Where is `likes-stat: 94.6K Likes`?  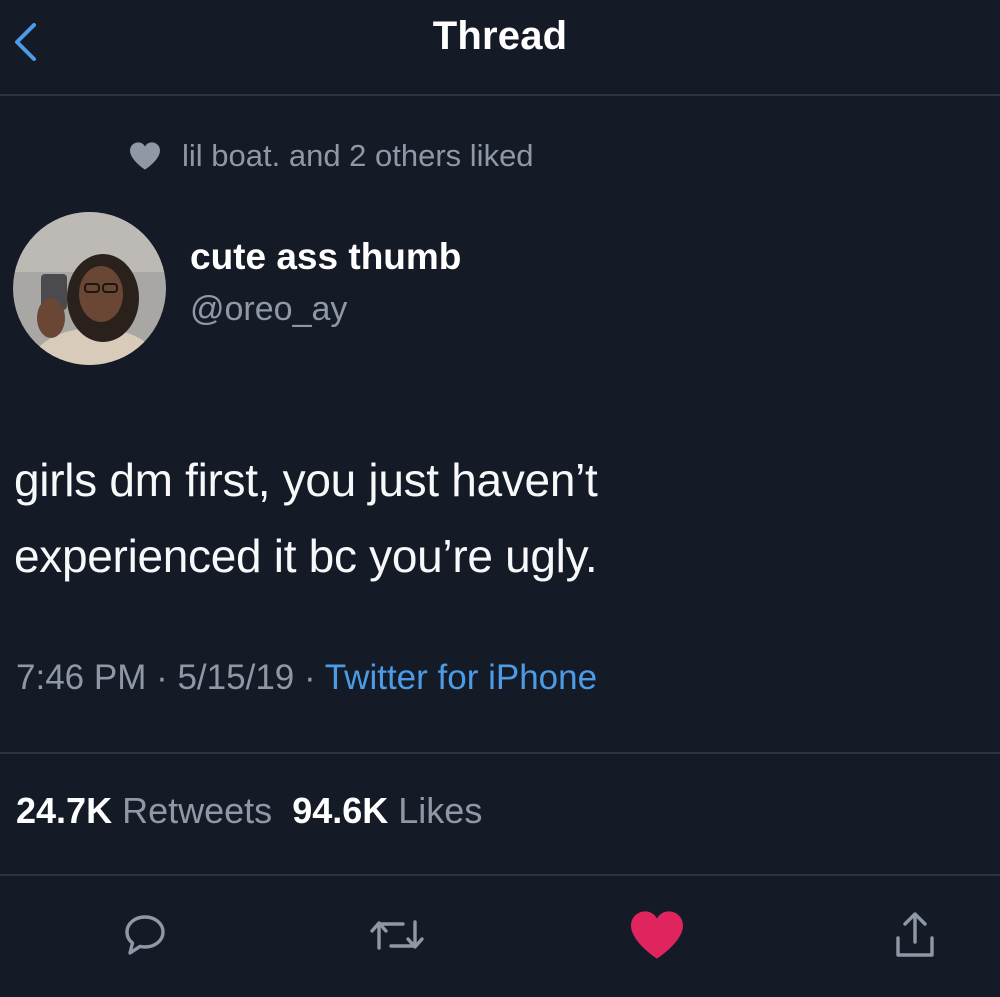 likes-stat: 94.6K Likes is located at coordinates (387, 810).